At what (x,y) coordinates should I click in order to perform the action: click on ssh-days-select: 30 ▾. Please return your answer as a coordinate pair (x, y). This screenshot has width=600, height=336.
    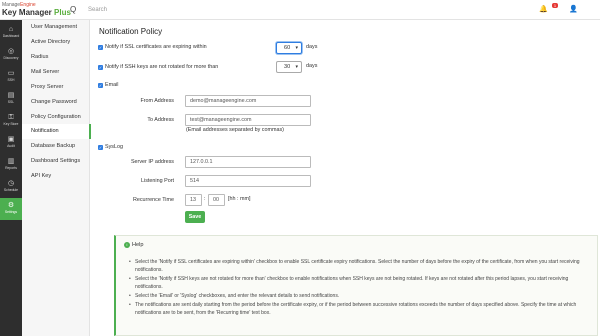
    Looking at the image, I should click on (289, 67).